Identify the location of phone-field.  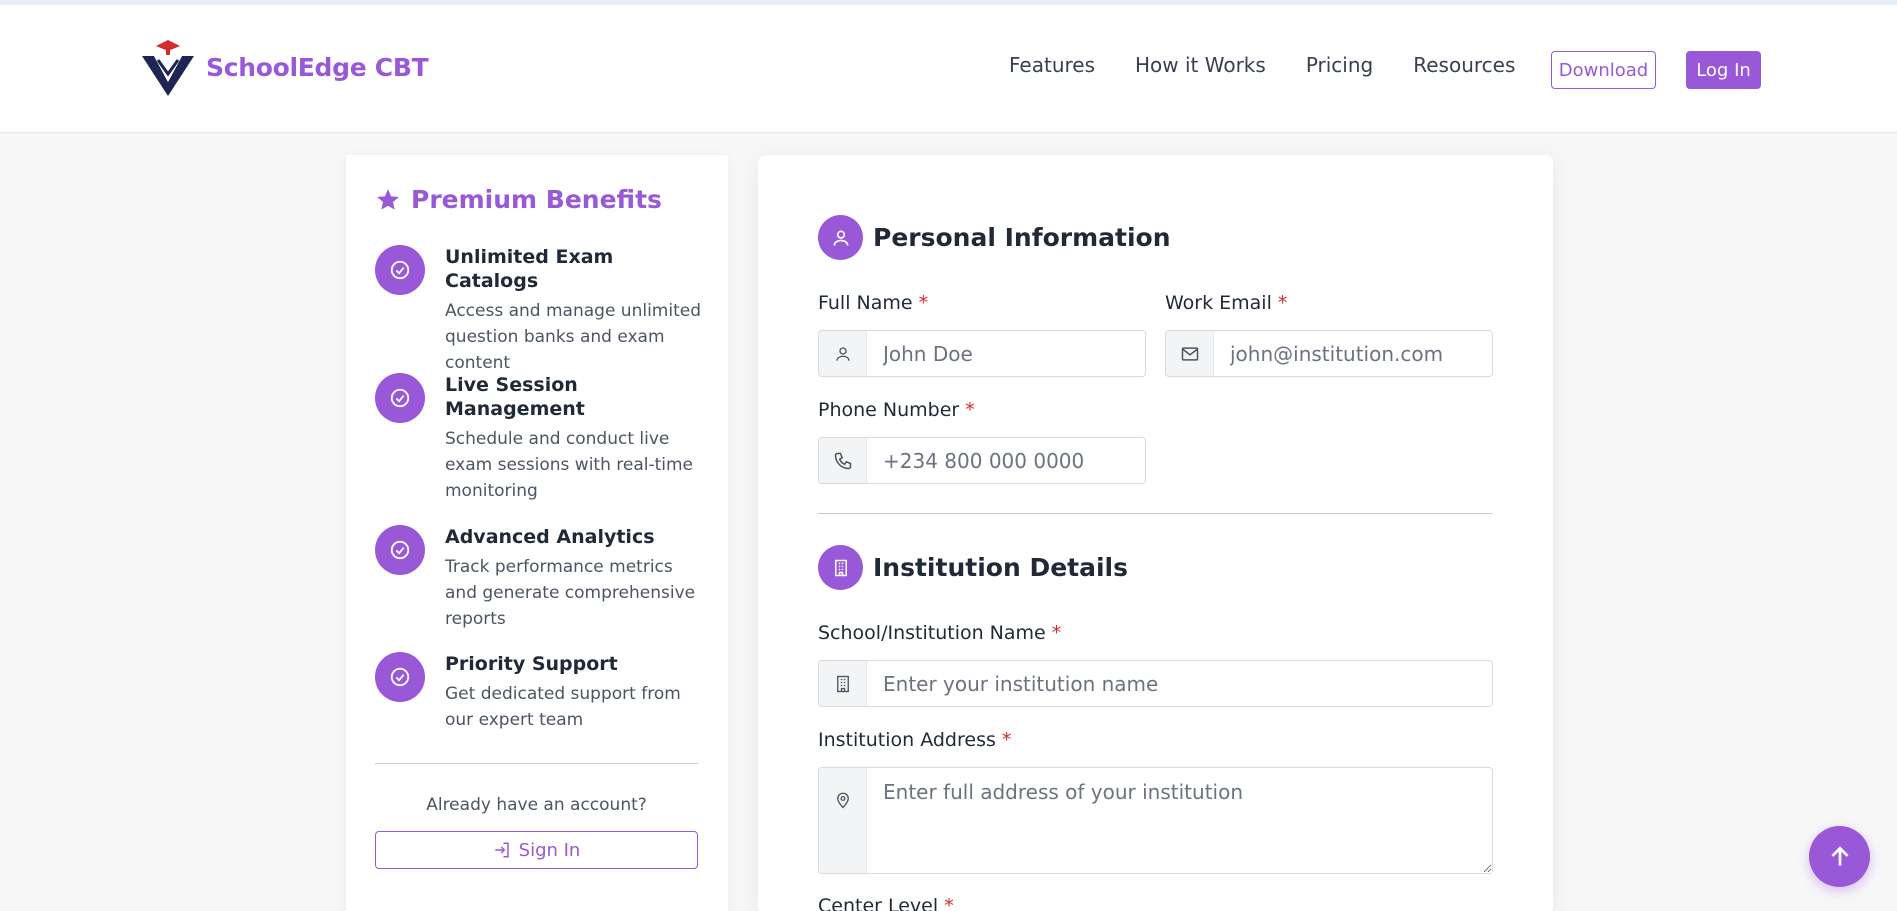
(982, 460).